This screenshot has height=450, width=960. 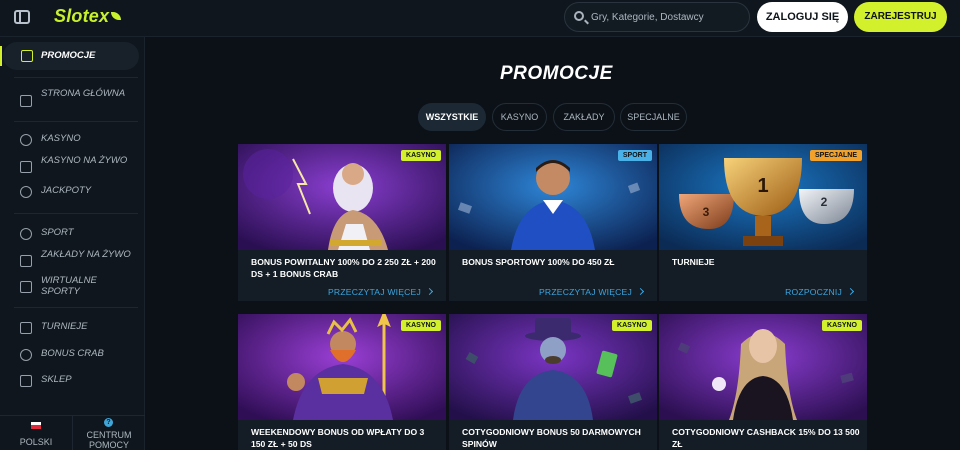 I want to click on sidebar-item-label: STRONA GŁÓWNA, so click(x=83, y=93).